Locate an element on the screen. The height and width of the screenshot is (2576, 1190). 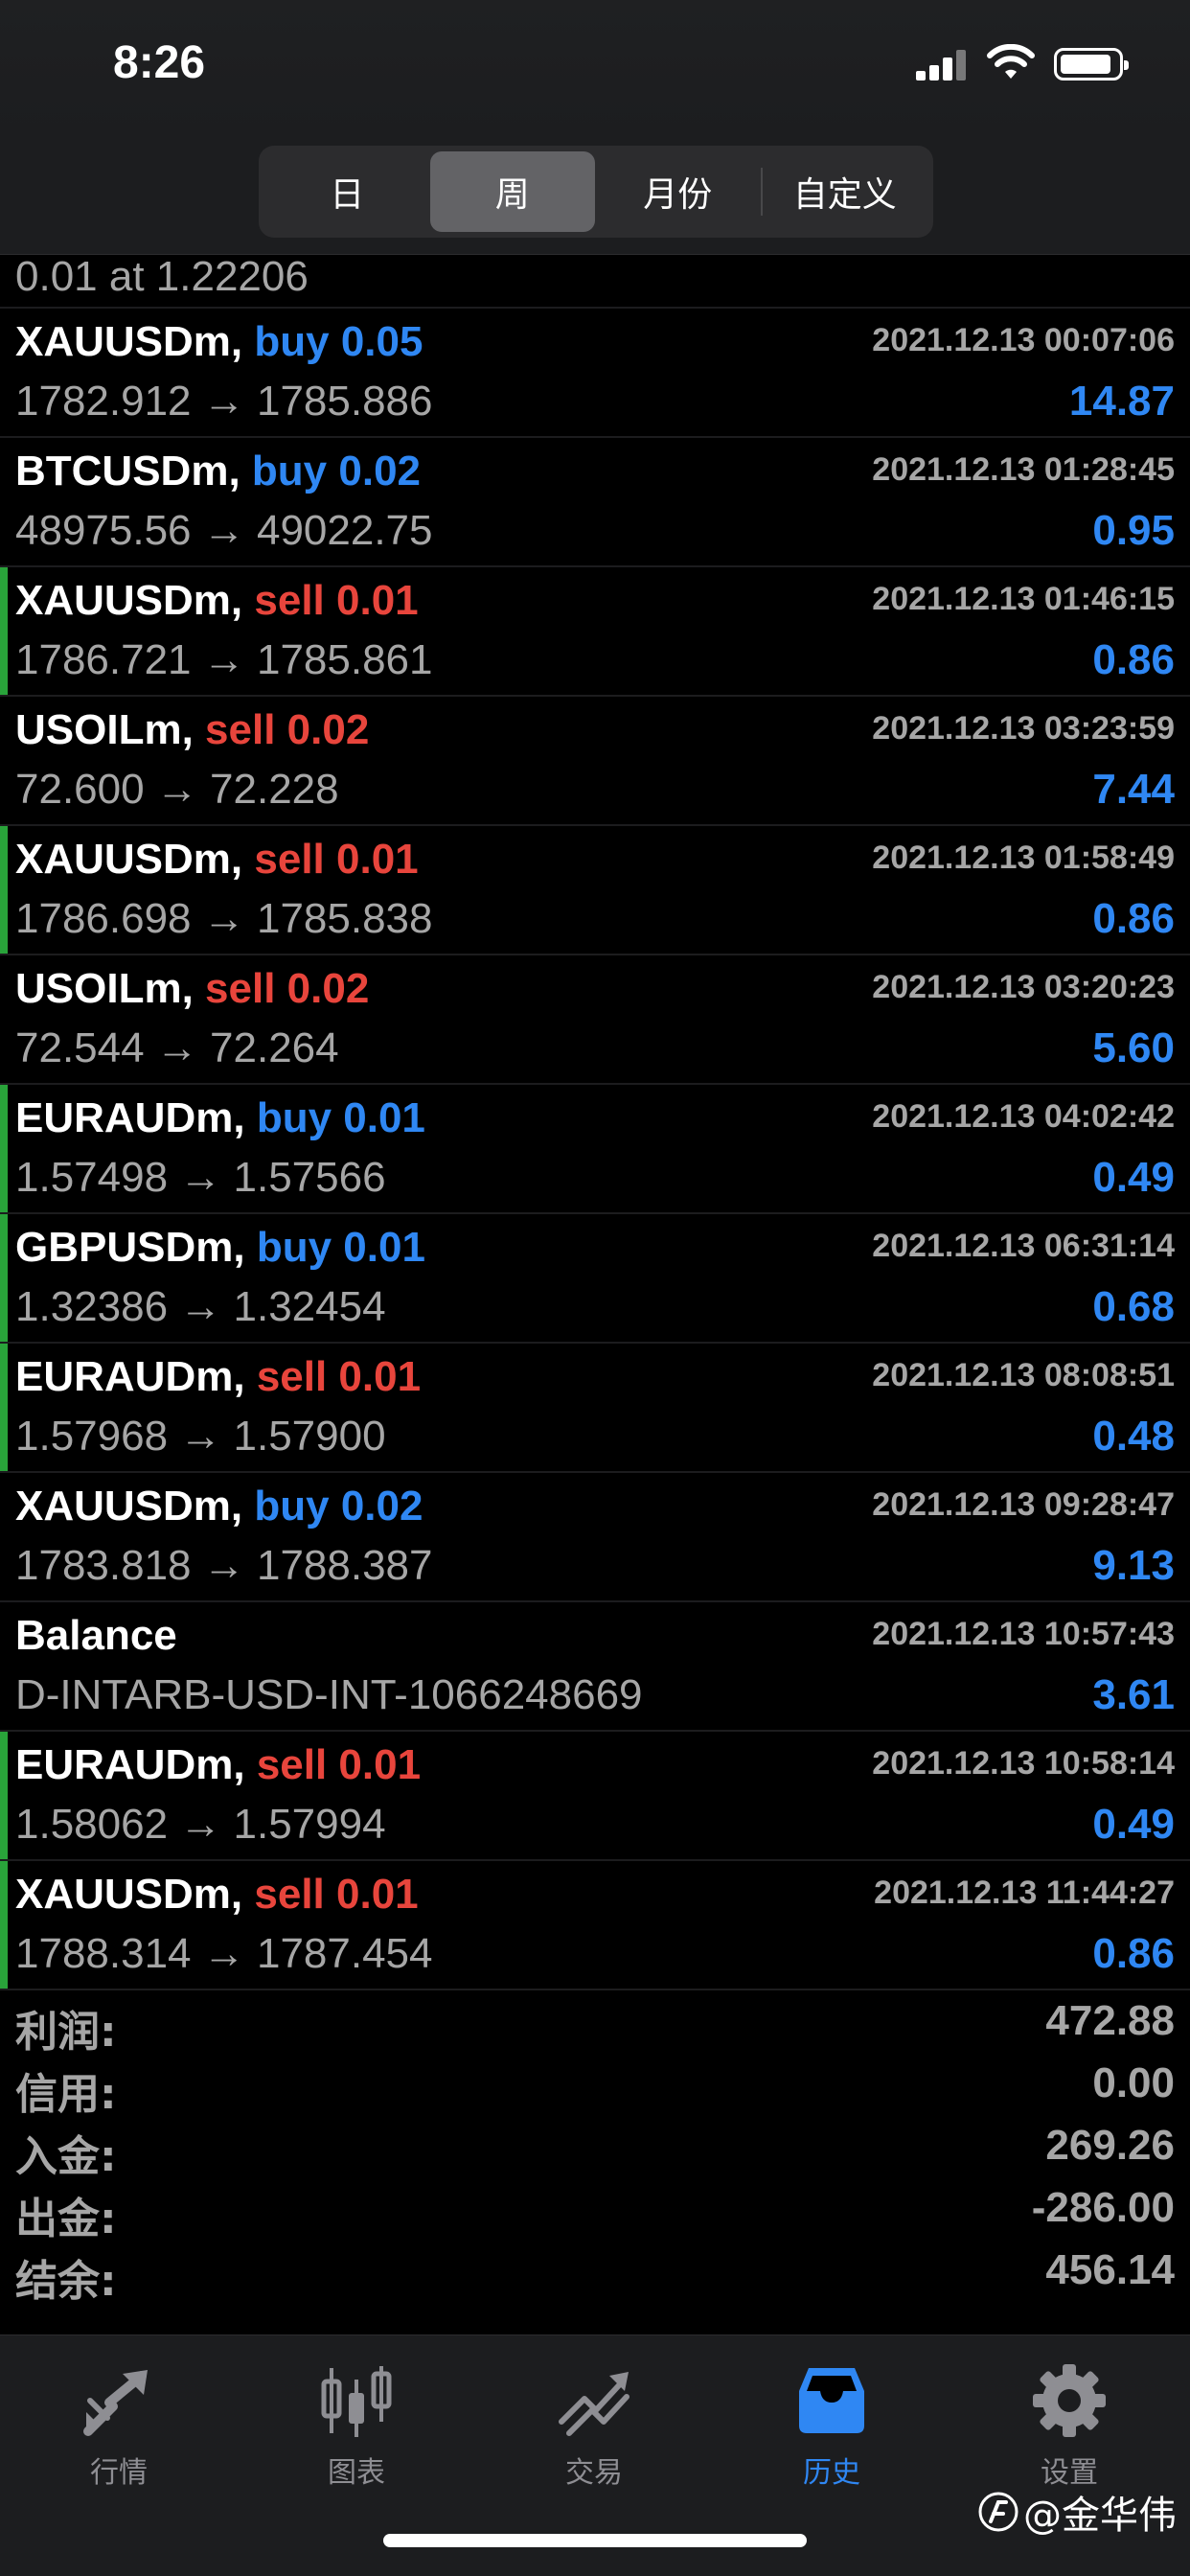
row-title: Balance is located at coordinates (96, 1636).